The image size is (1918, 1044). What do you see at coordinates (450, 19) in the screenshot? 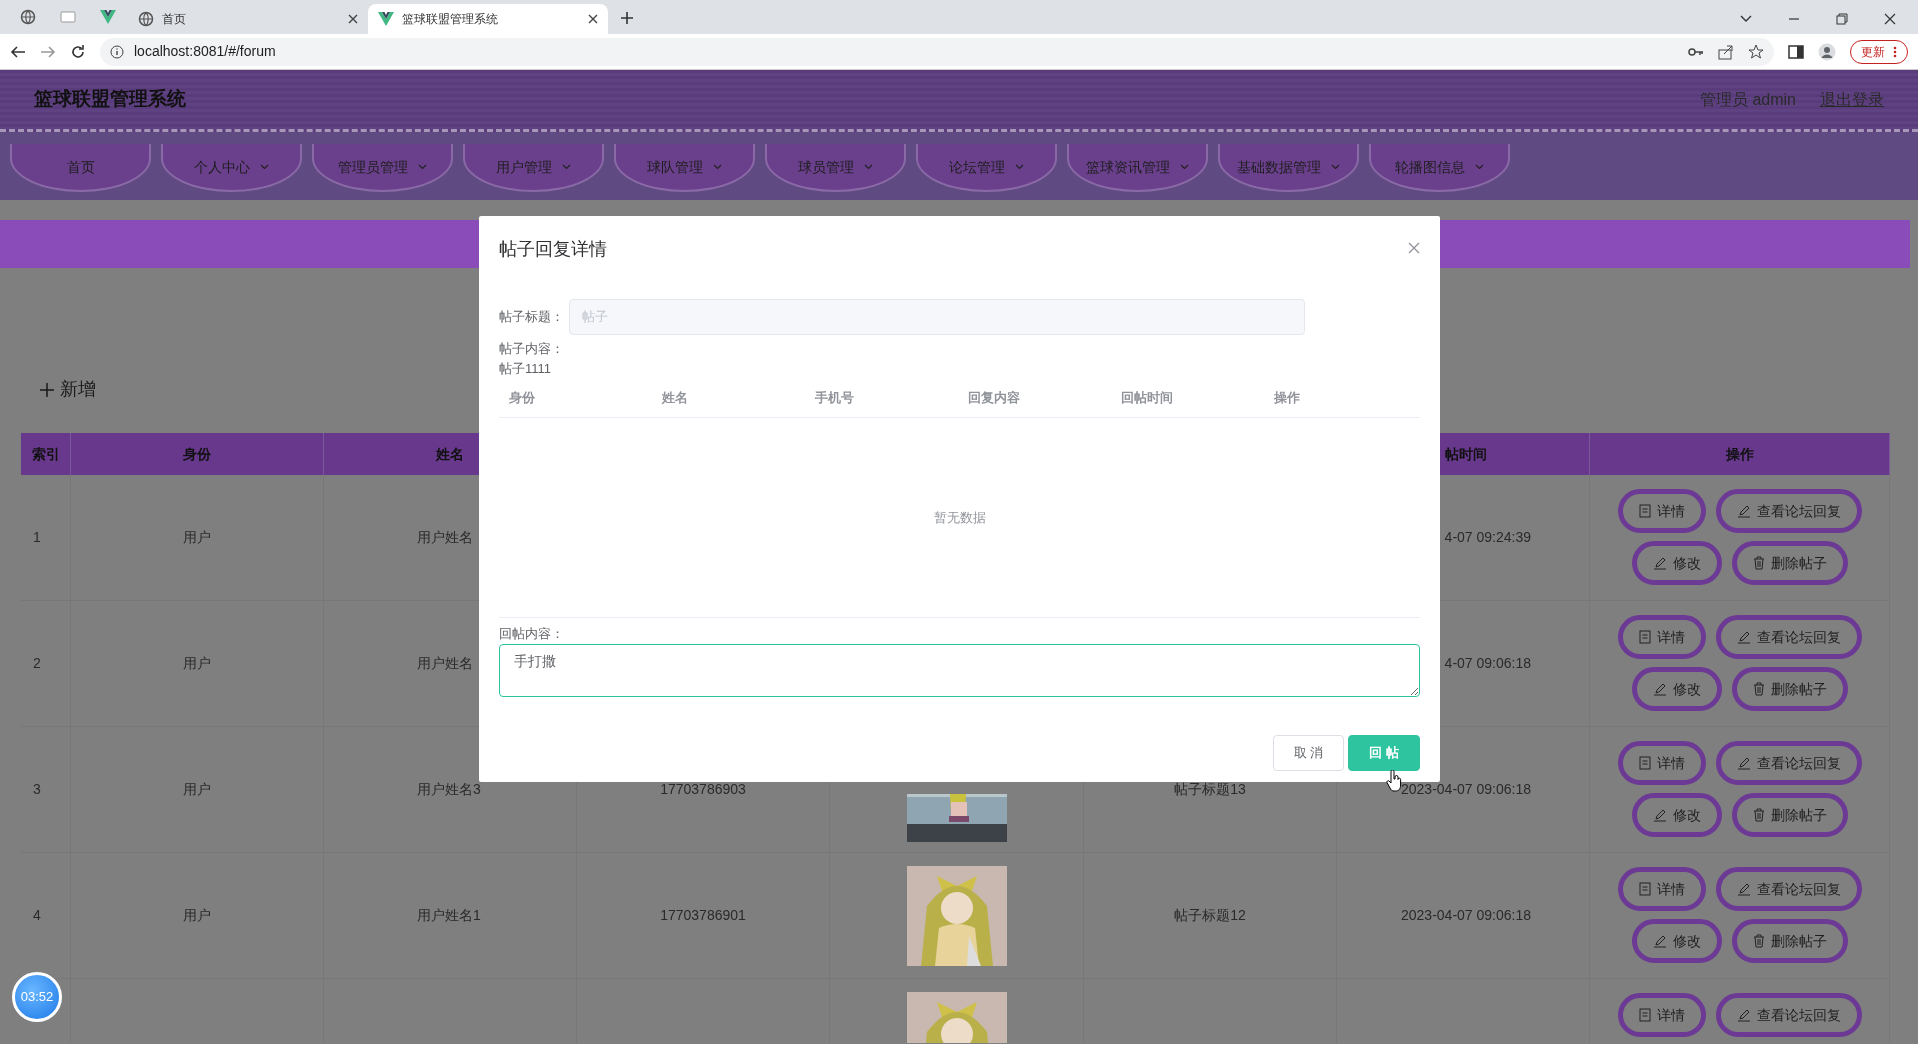
I see `tab-title: 篮球联盟管理系统` at bounding box center [450, 19].